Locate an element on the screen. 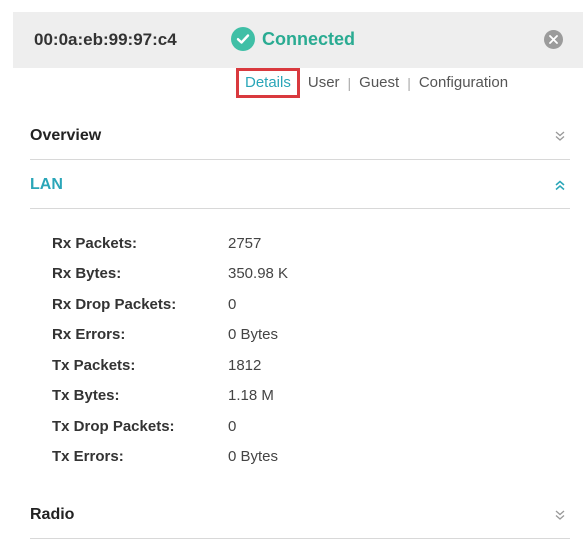 This screenshot has height=548, width=583. panel-header: 00:0a:eb:99:97:c4 Connected is located at coordinates (298, 40).